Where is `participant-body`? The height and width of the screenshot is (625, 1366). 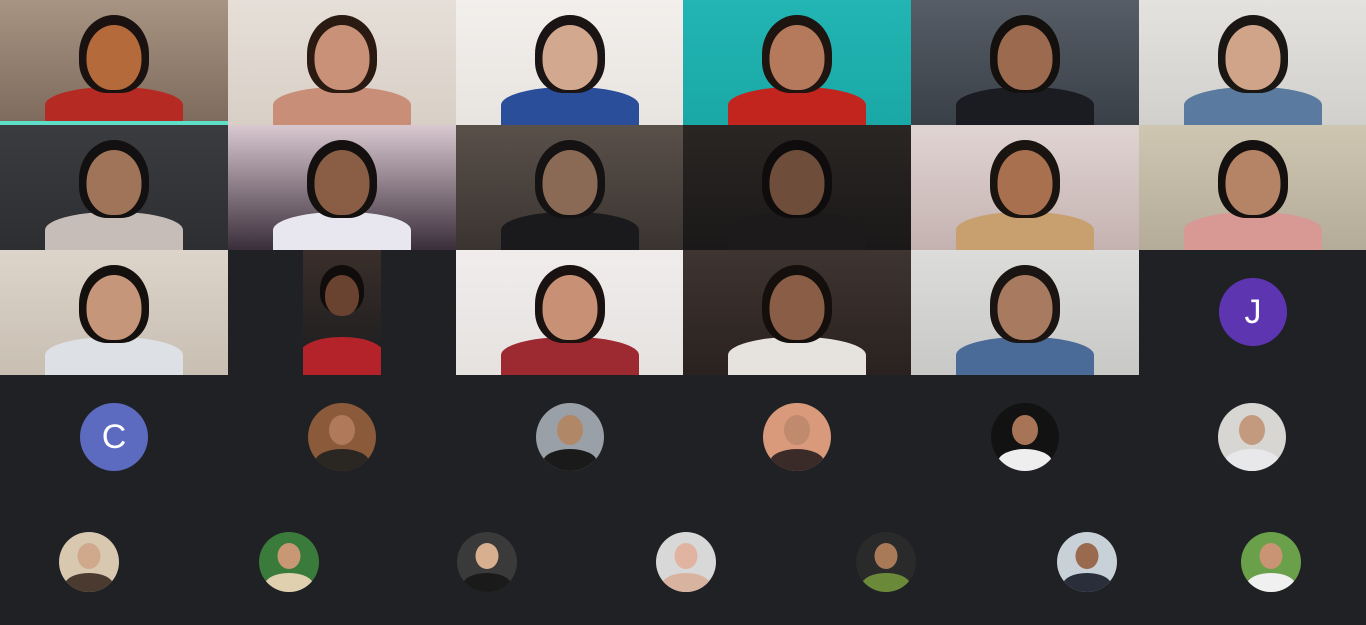
participant-body is located at coordinates (342, 356).